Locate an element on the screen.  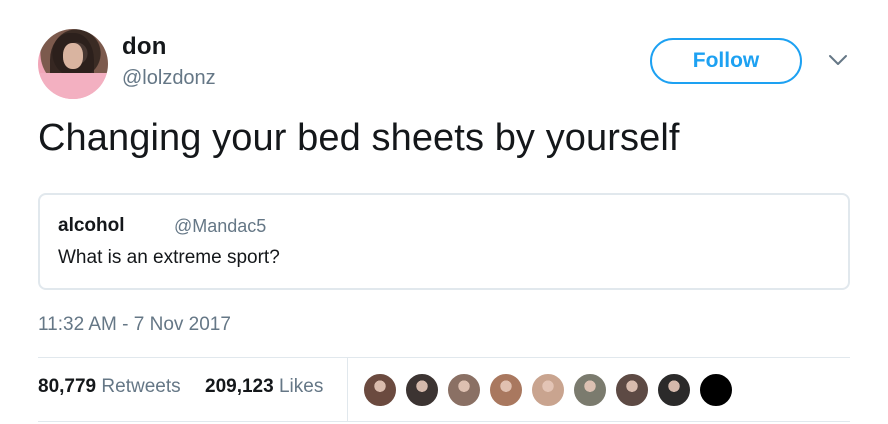
tweet-timestamp: 11:32 AM - 7 Nov 2017 is located at coordinates (134, 325).